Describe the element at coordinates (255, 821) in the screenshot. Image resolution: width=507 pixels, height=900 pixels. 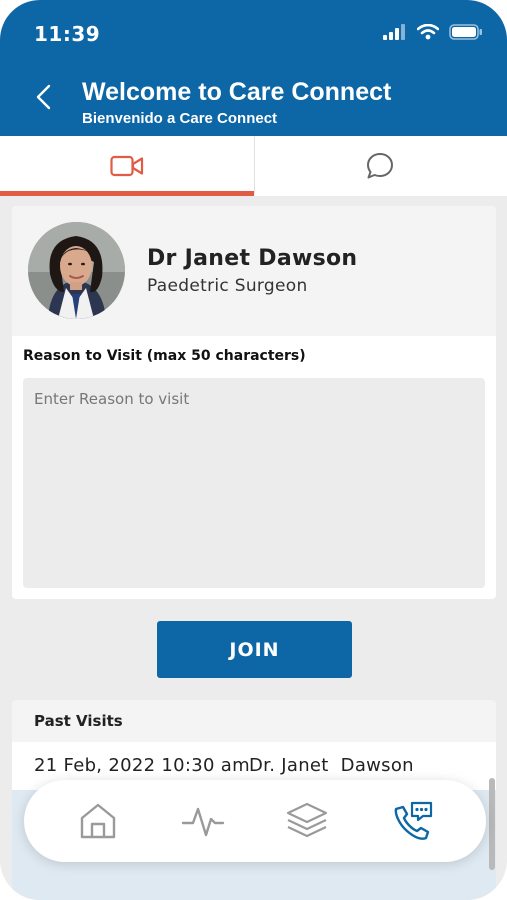
I see `bottom-nav` at that location.